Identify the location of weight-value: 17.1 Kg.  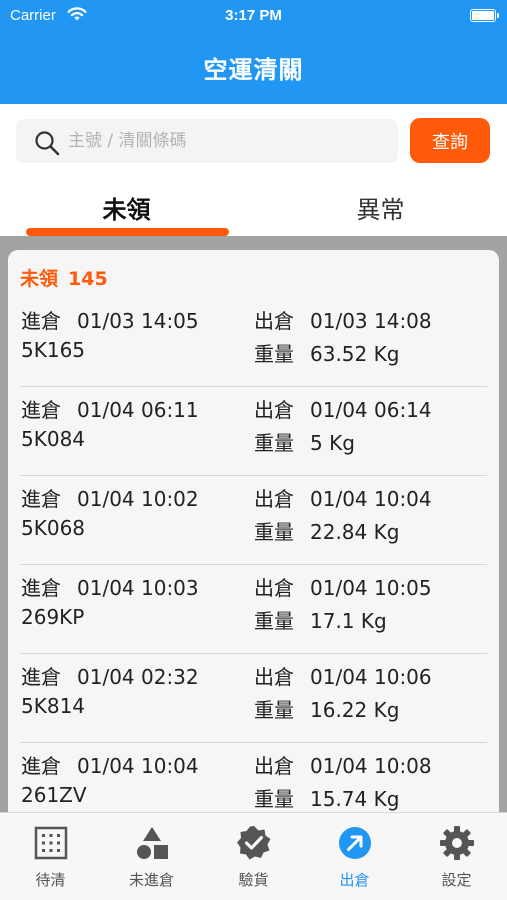
(348, 621).